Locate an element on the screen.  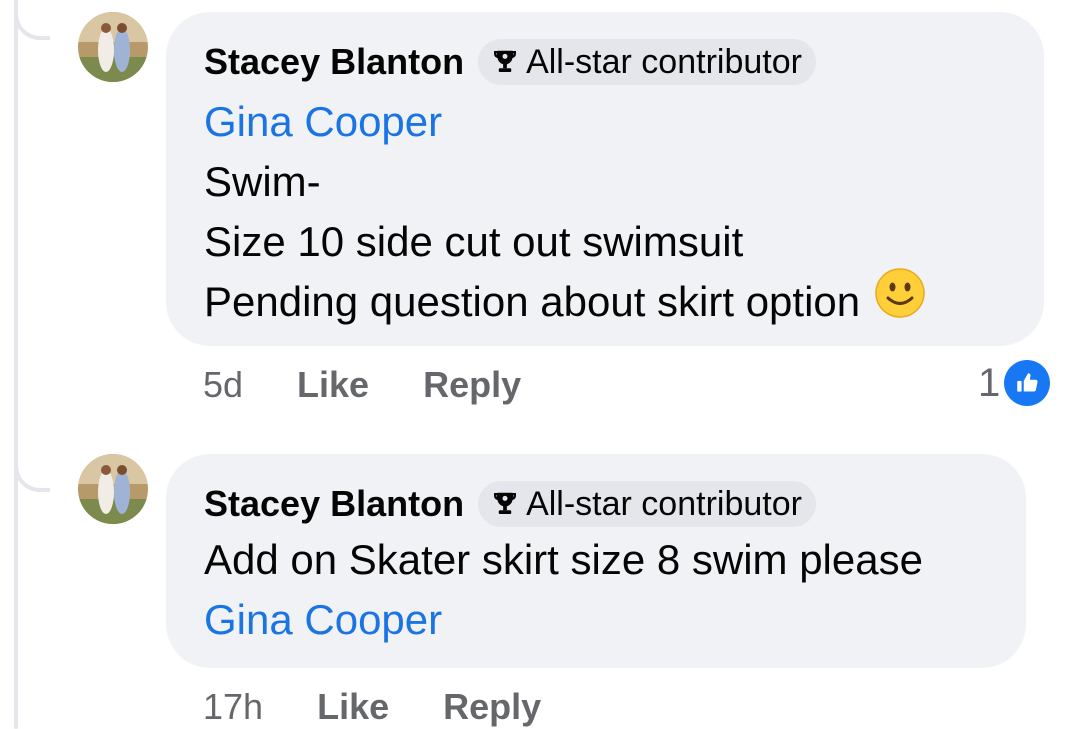
comment-text-line: Pending question about skirt option is located at coordinates (532, 301).